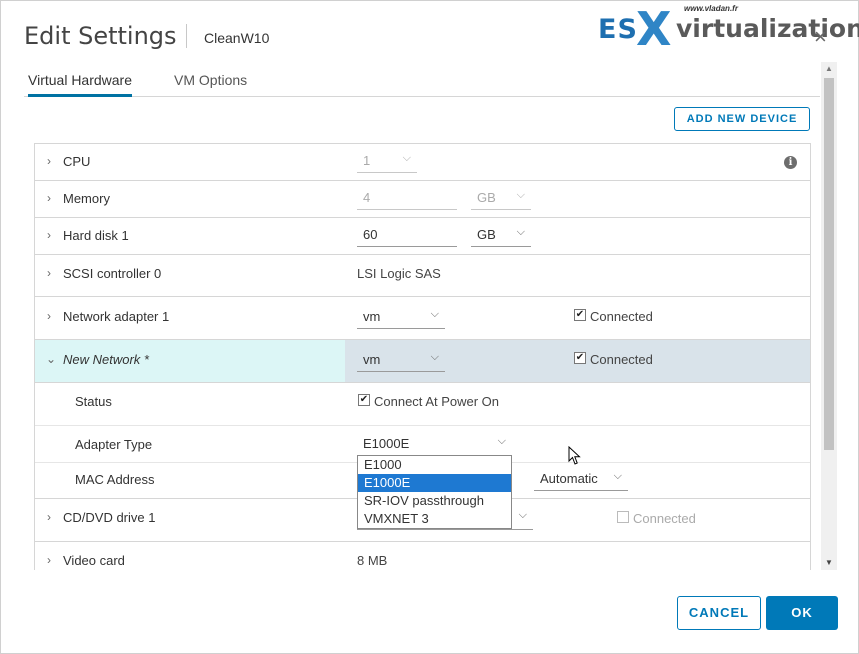  I want to click on vertical-scrollbar: ▲ ▼, so click(829, 316).